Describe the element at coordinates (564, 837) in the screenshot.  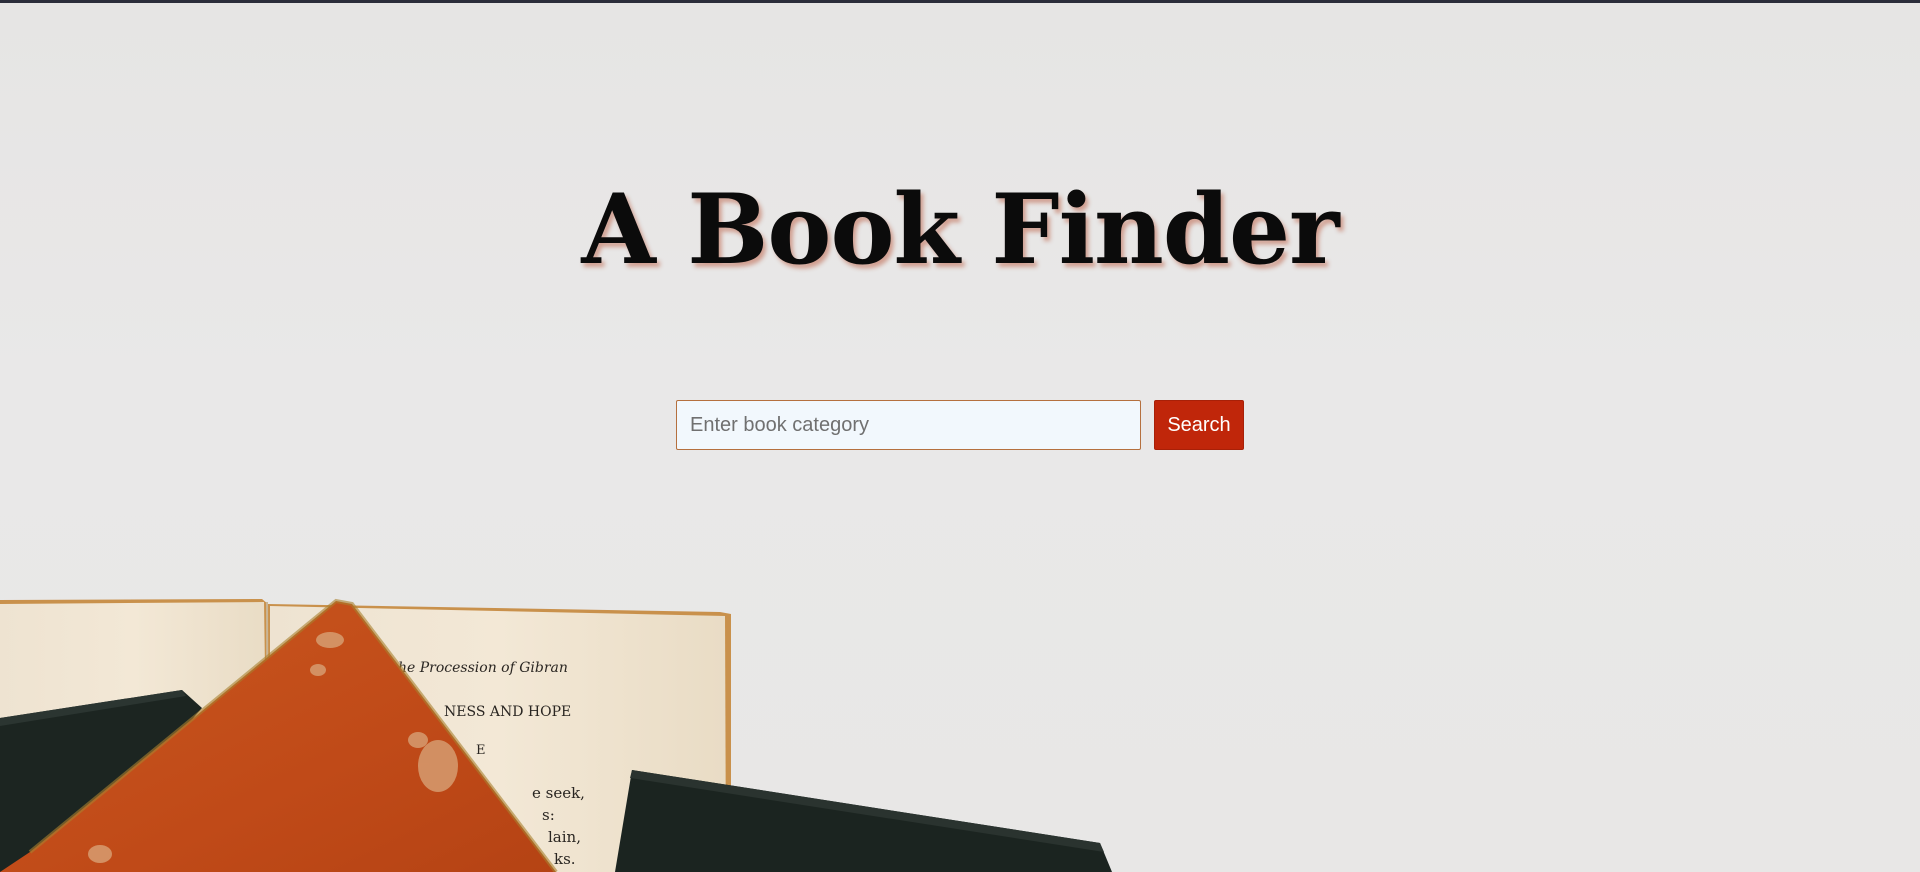
I see `page-line-6: lain,` at that location.